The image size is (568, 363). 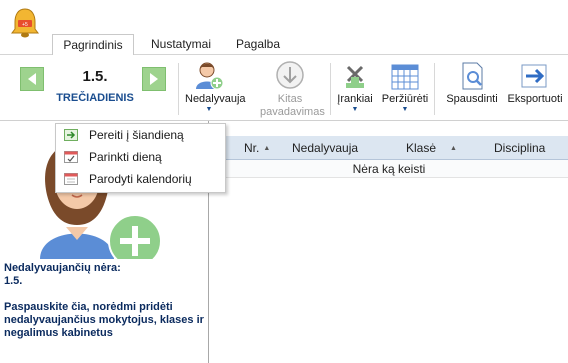 What do you see at coordinates (125, 157) in the screenshot?
I see `menu-item-label: Parinkti dieną` at bounding box center [125, 157].